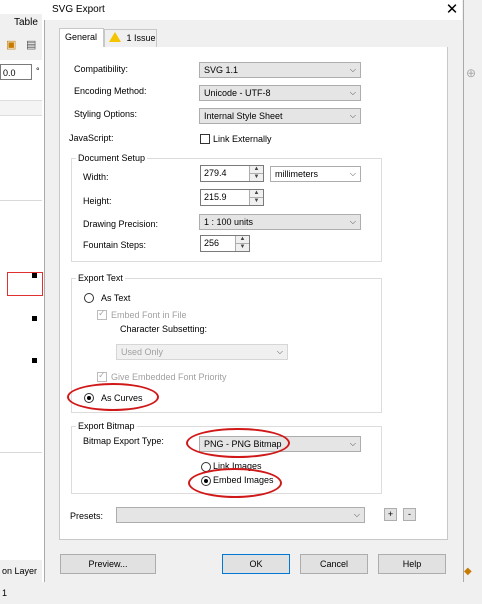  I want to click on width-stepper: 279.4 ▲ ▼, so click(232, 173).